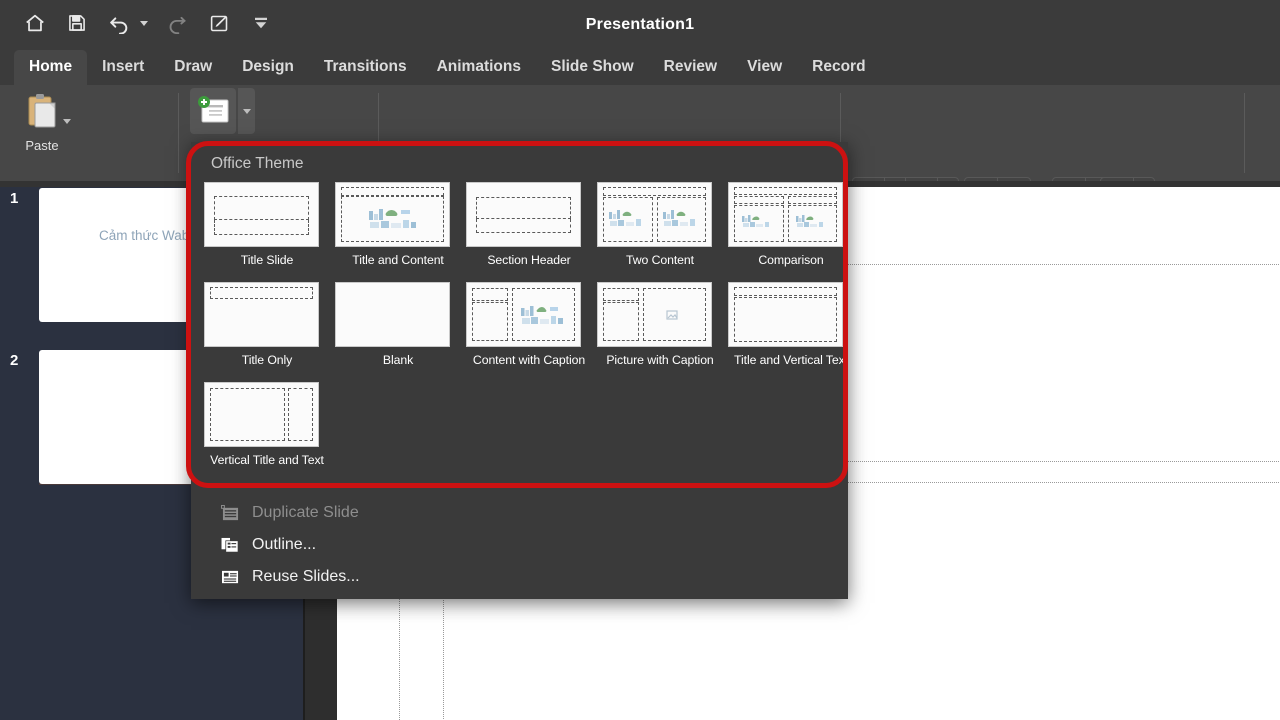 The width and height of the screenshot is (1280, 720). I want to click on document-title: Presentation1, so click(640, 24).